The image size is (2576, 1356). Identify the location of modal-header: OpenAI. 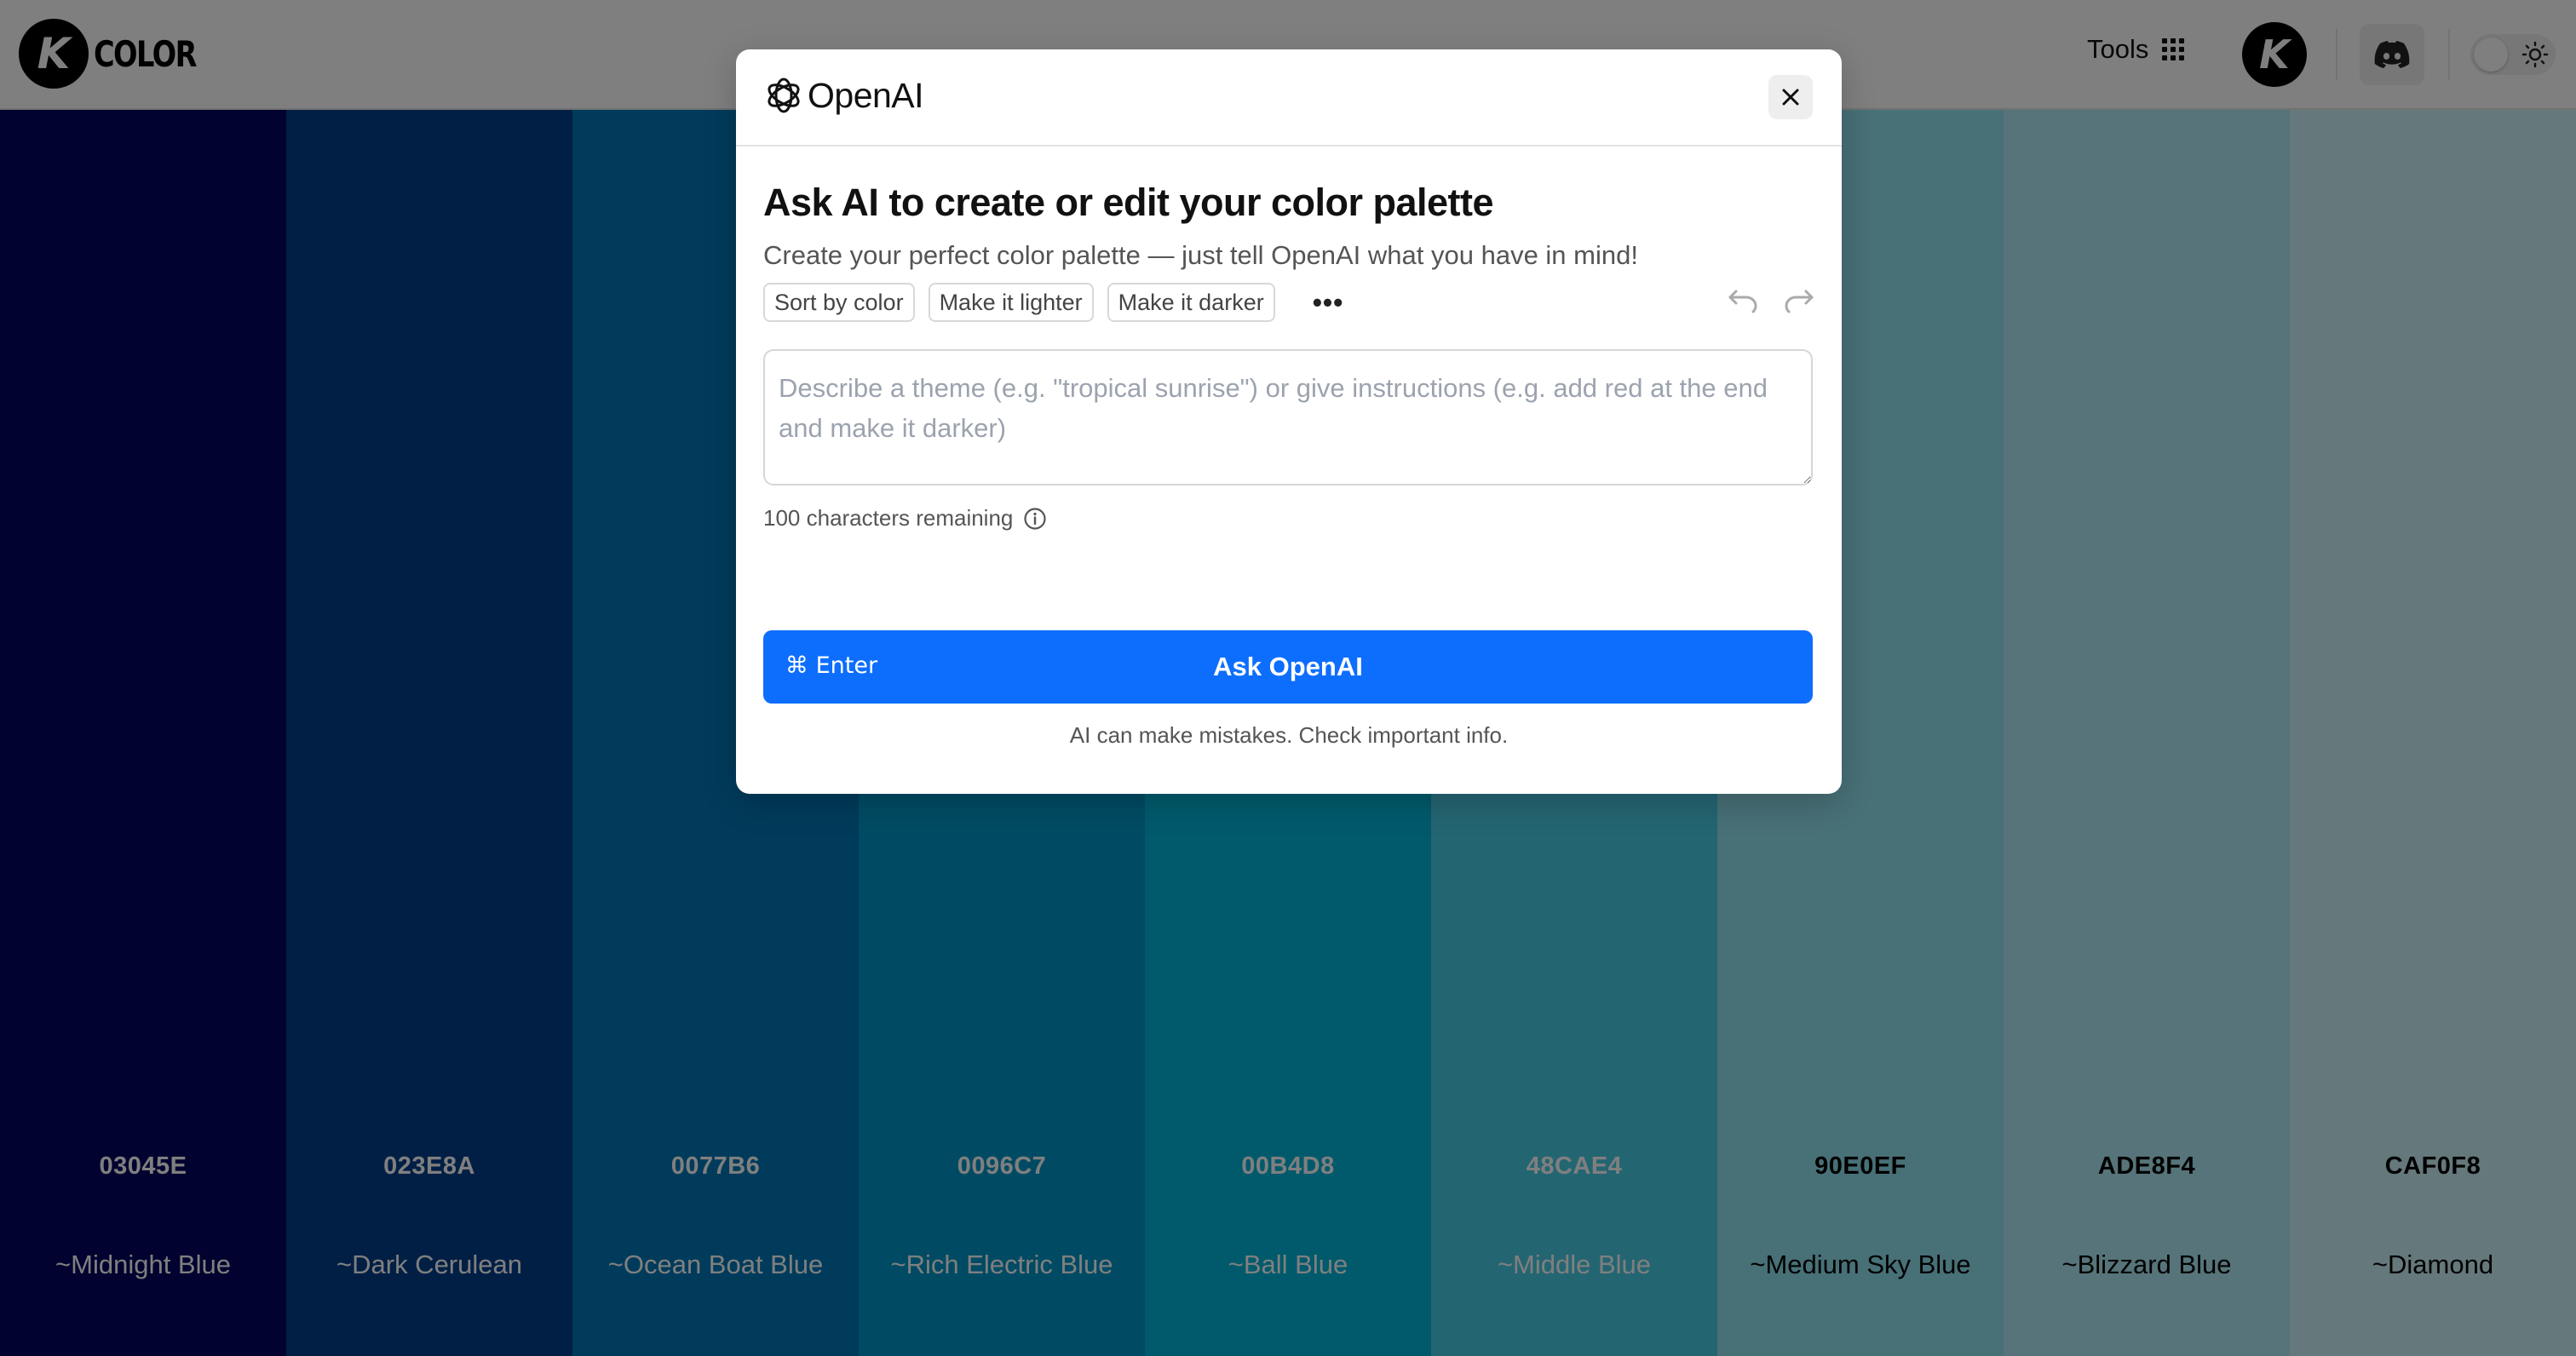
(1289, 98).